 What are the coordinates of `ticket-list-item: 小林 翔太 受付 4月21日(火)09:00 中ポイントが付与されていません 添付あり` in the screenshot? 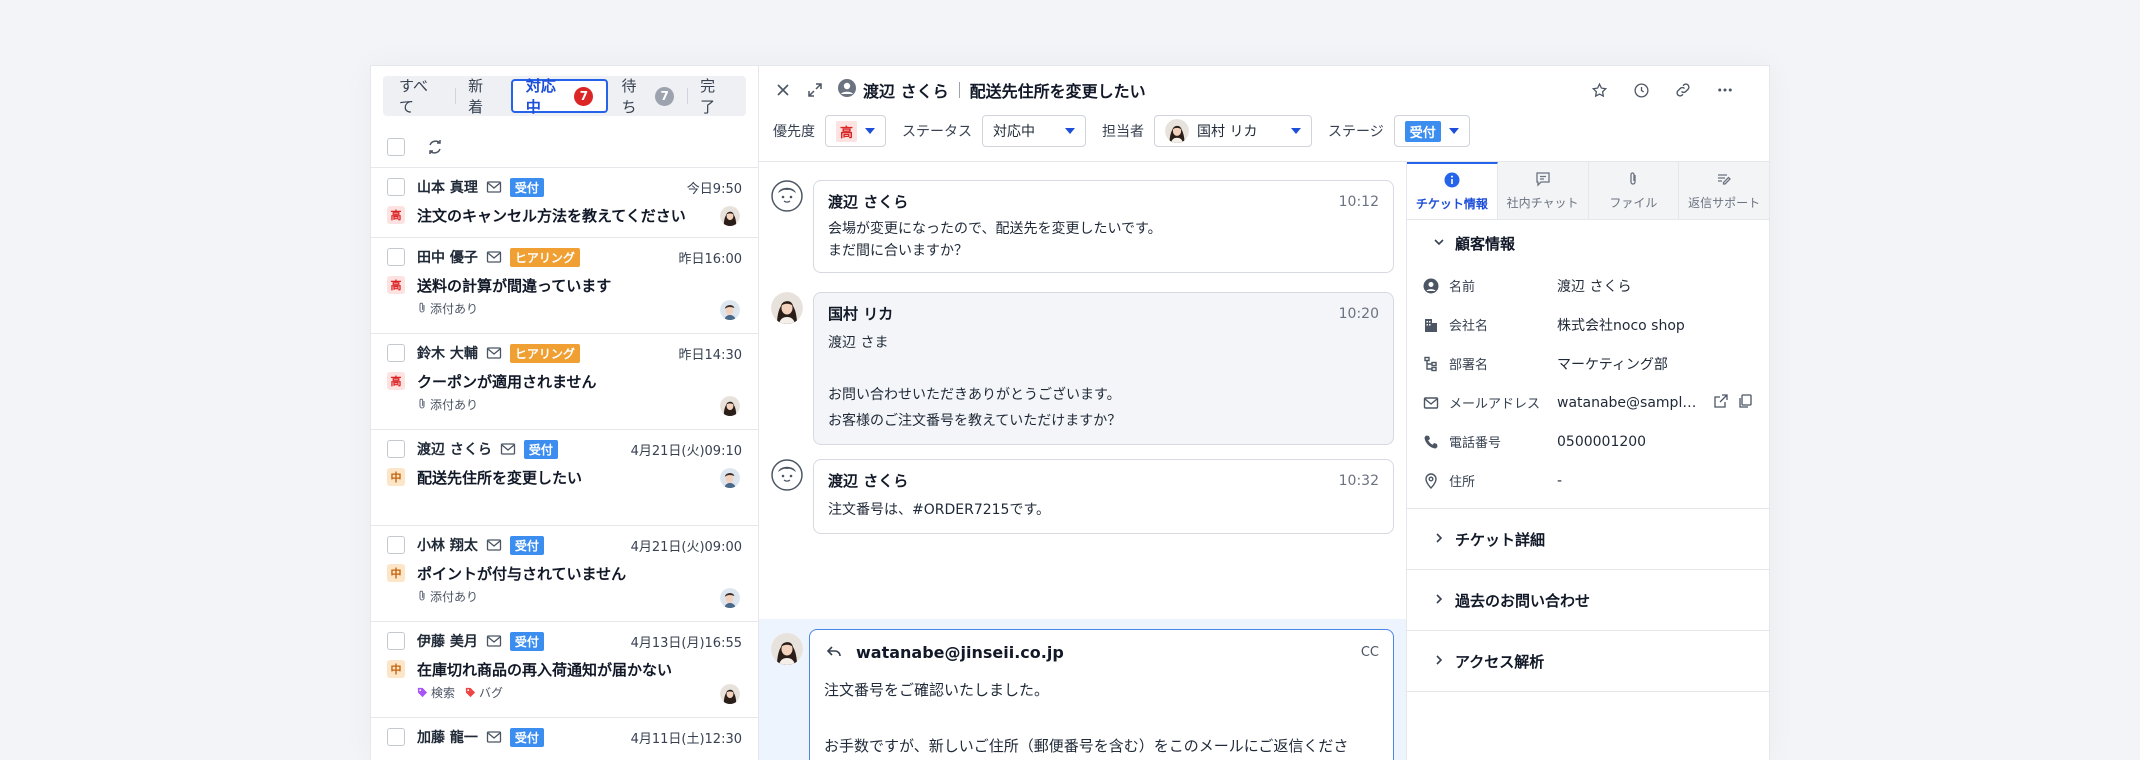 It's located at (564, 574).